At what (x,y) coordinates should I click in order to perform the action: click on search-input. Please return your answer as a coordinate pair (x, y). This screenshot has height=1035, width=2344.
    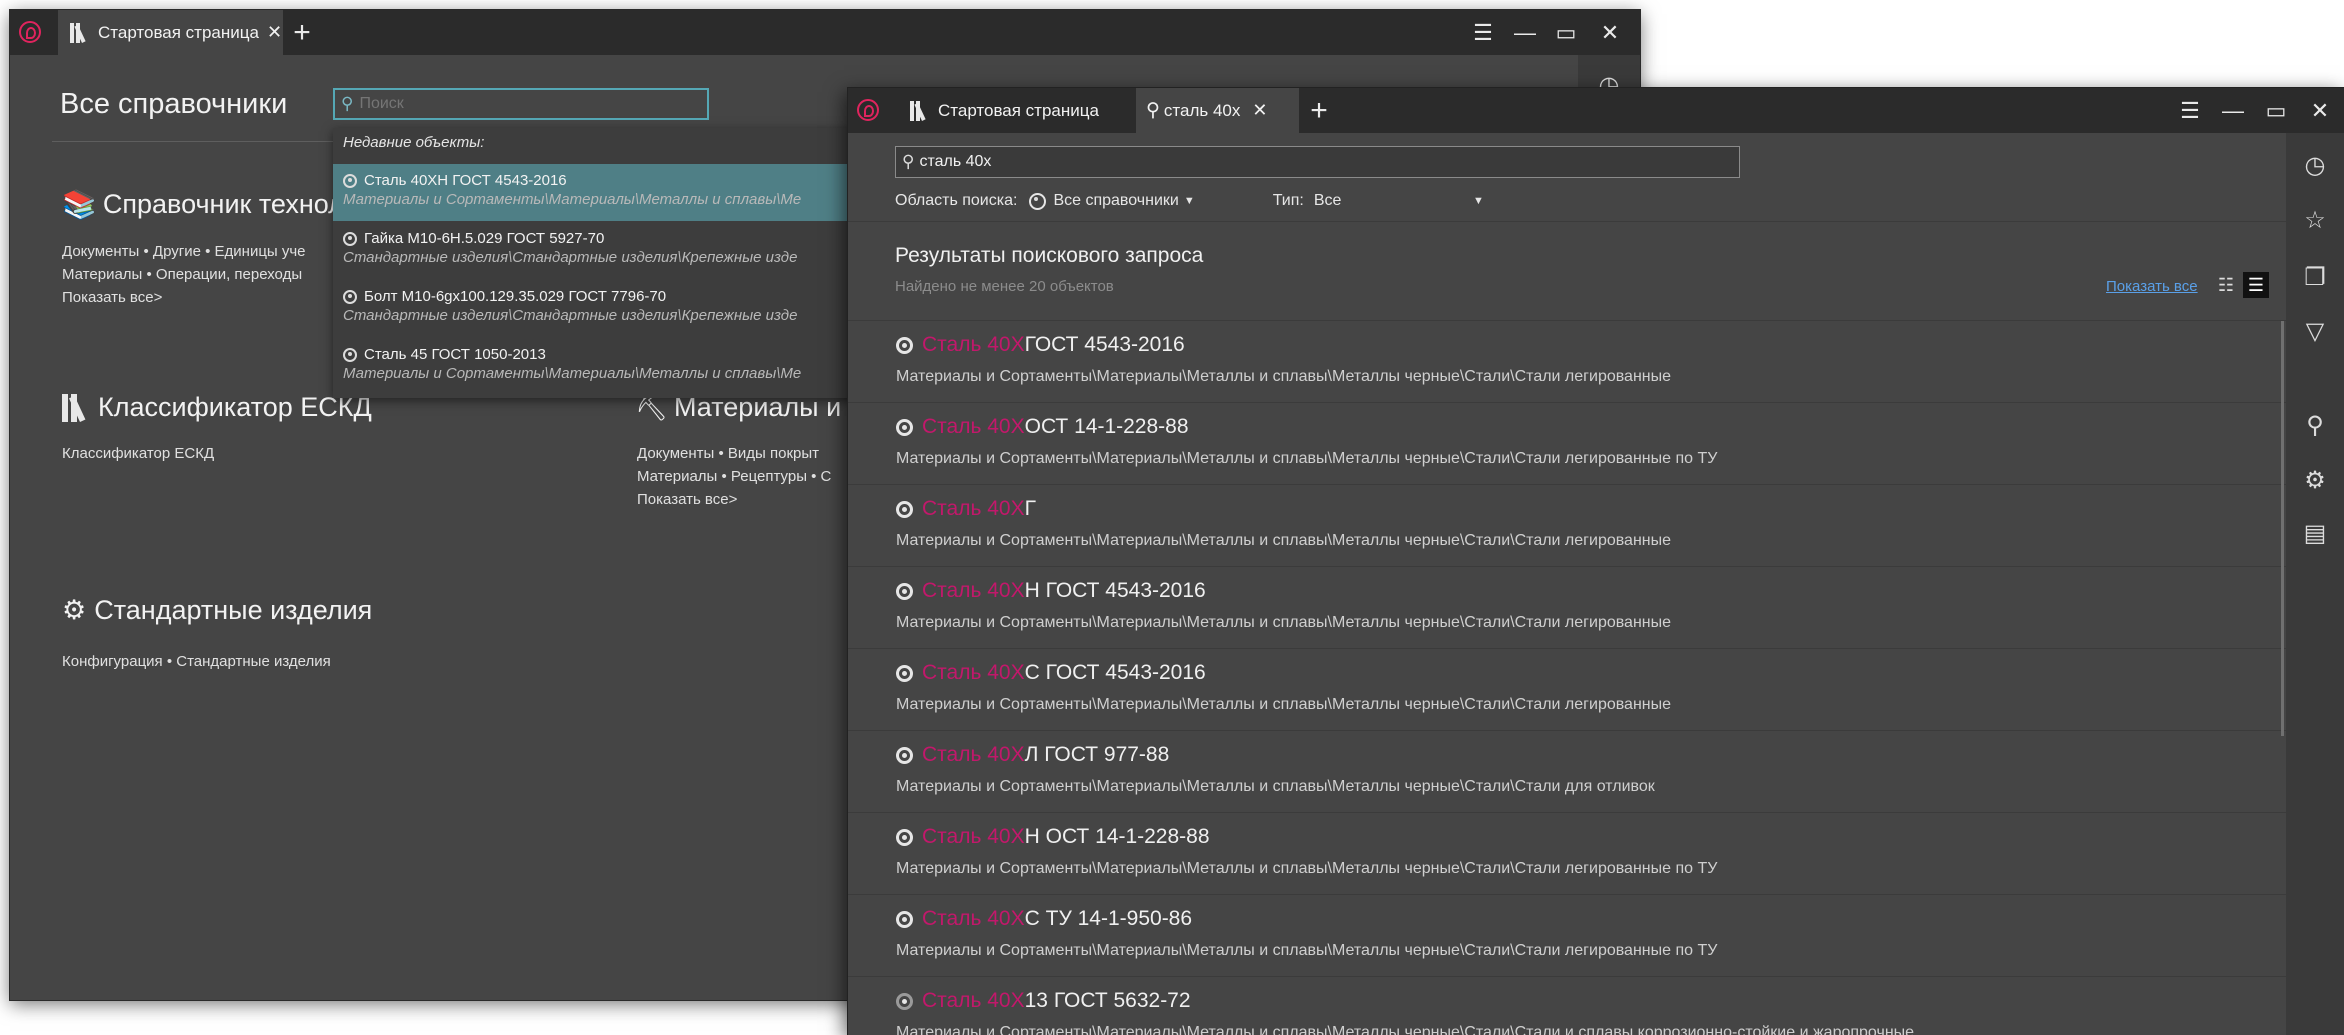
    Looking at the image, I should click on (524, 104).